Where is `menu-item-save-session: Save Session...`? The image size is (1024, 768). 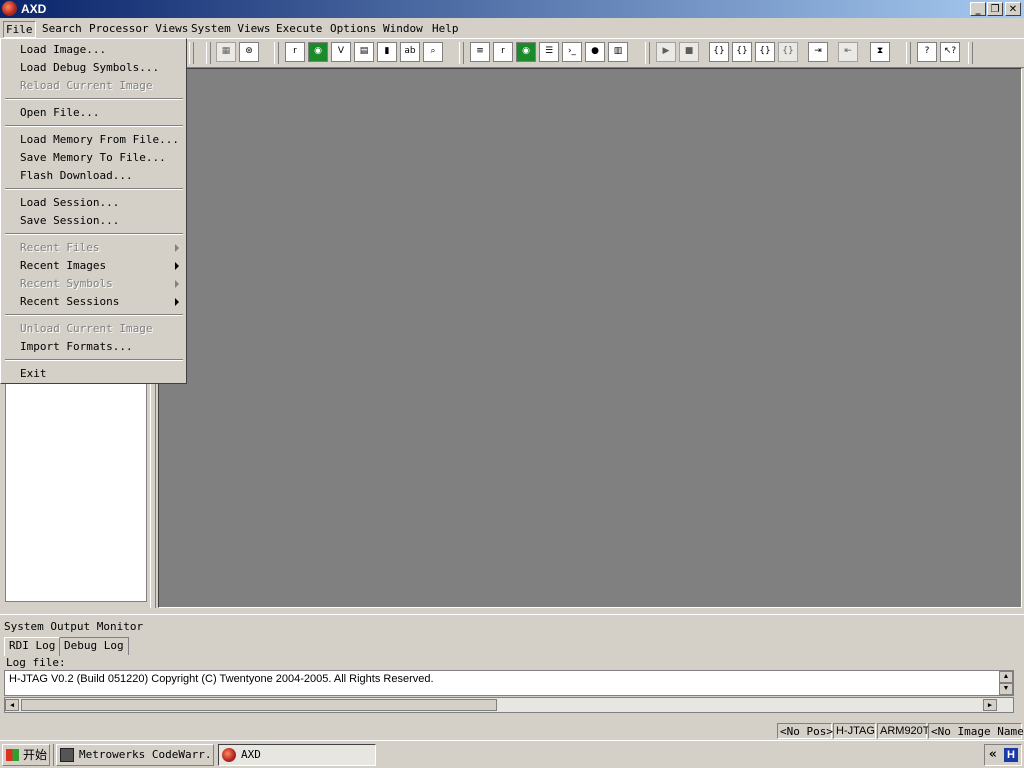
menu-item-save-session: Save Session... is located at coordinates (69, 221).